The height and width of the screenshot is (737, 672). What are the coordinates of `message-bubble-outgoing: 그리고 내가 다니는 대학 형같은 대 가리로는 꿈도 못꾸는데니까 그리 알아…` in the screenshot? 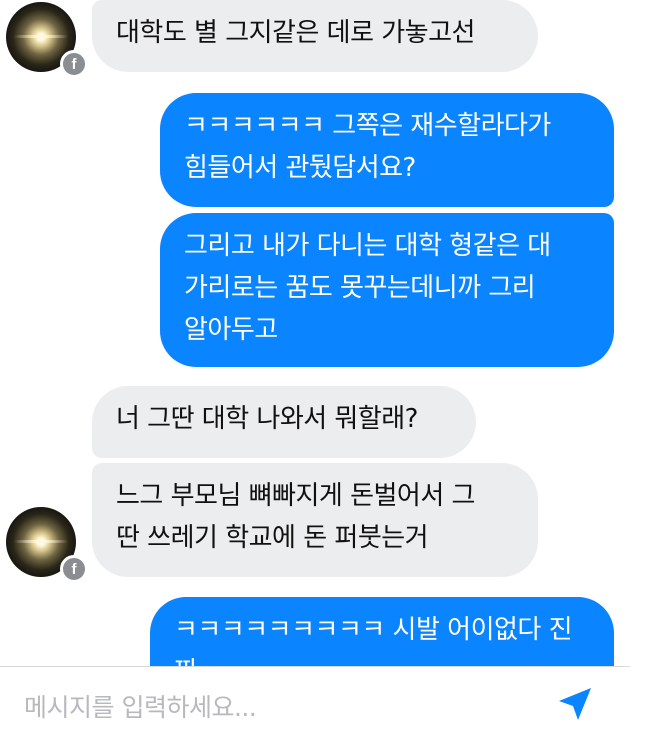 It's located at (387, 290).